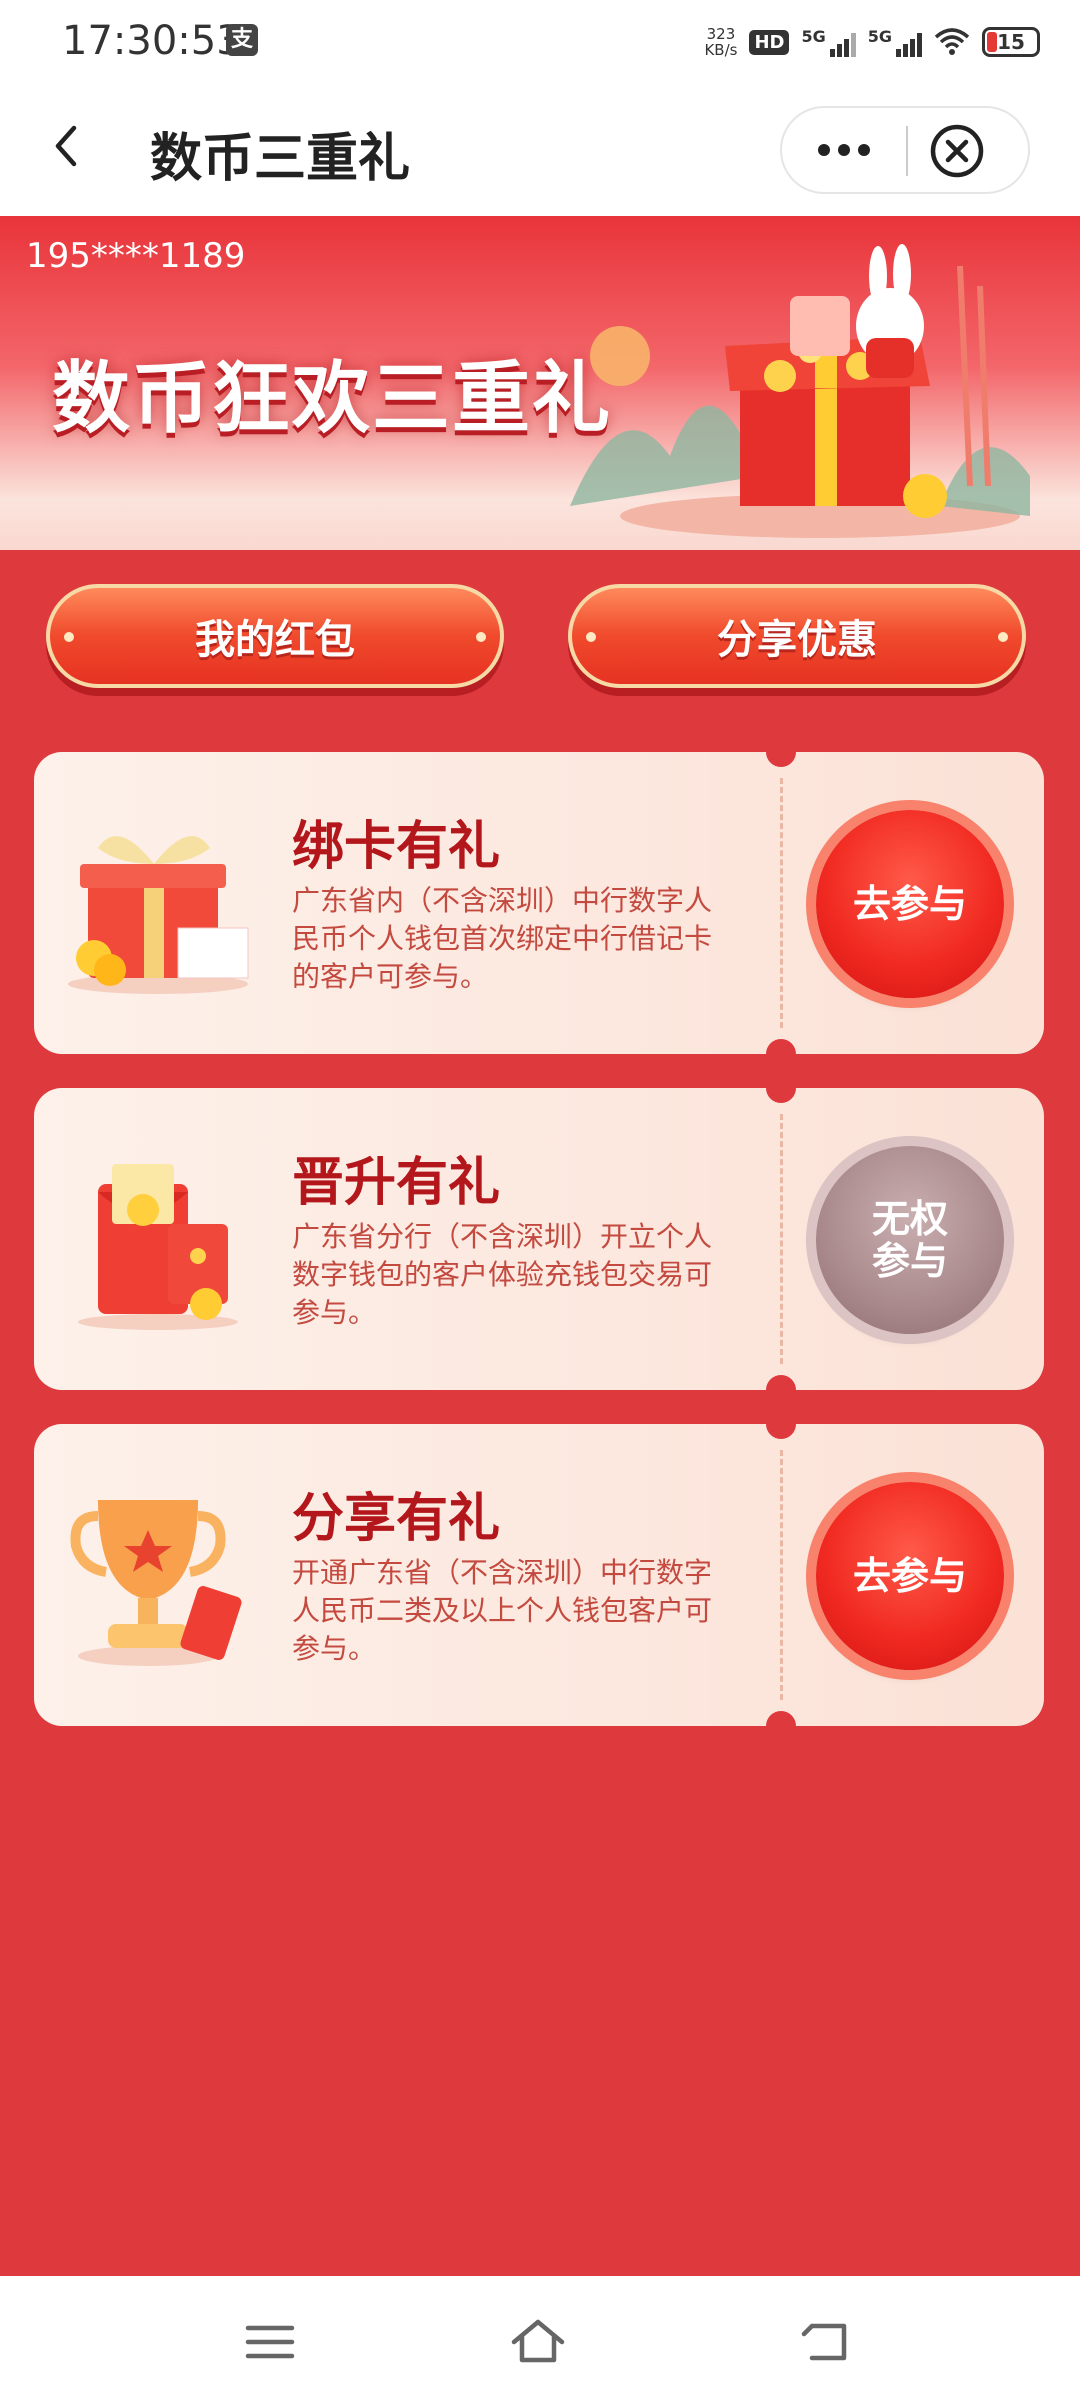 This screenshot has width=1080, height=2408. What do you see at coordinates (721, 34) in the screenshot?
I see `network-speed-value: 323` at bounding box center [721, 34].